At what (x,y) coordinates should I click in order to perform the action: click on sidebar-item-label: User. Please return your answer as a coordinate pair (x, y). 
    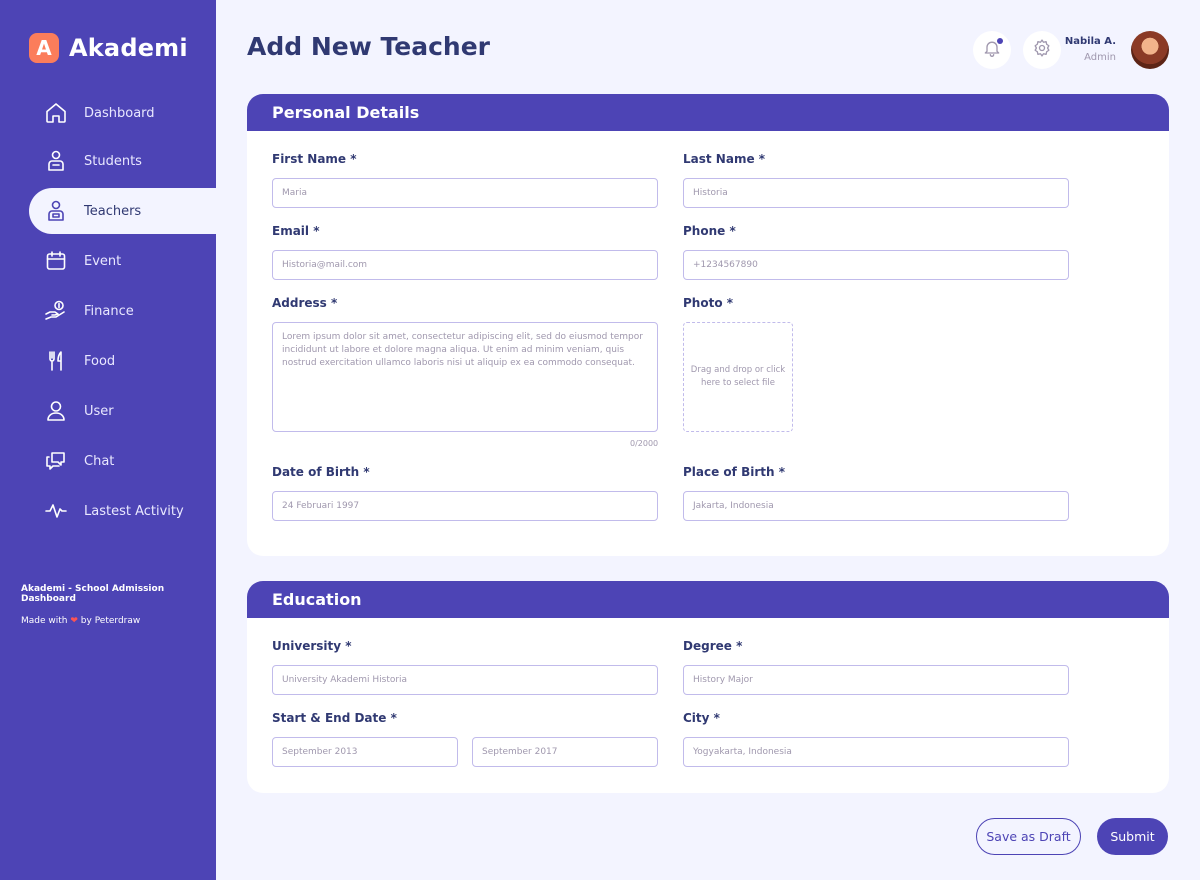
    Looking at the image, I should click on (99, 411).